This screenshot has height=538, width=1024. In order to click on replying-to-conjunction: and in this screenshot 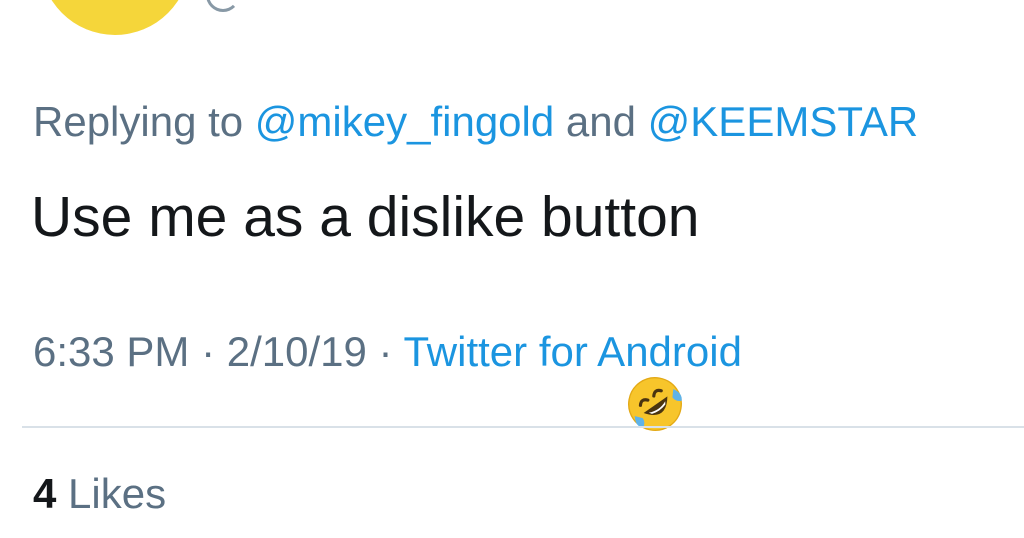, I will do `click(601, 121)`.